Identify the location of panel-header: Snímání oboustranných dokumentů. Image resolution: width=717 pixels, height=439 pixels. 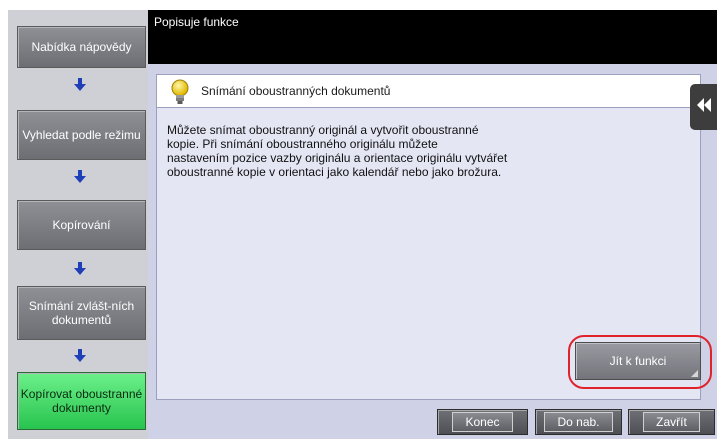
(428, 91).